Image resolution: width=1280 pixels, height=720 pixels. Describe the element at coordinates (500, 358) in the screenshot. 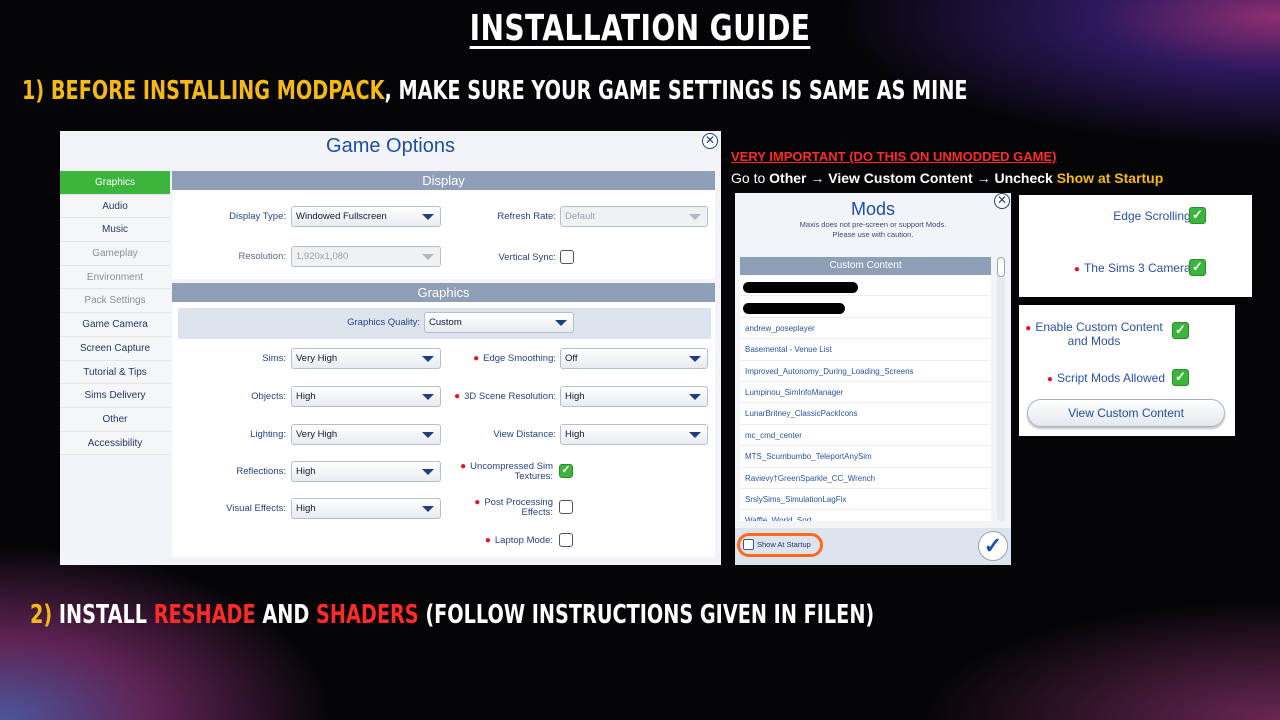

I see `edge-smoothing-label: ● Edge Smoothing:` at that location.